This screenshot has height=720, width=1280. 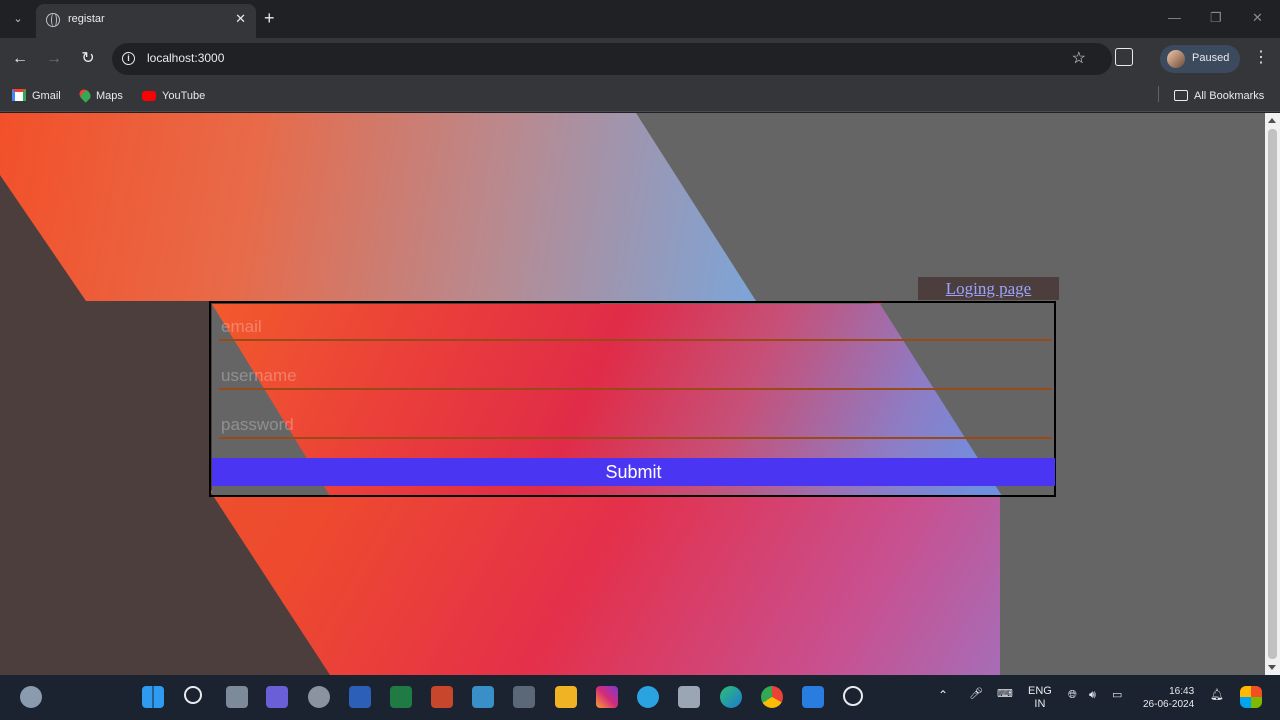 What do you see at coordinates (19, 95) in the screenshot?
I see `gmail-icon` at bounding box center [19, 95].